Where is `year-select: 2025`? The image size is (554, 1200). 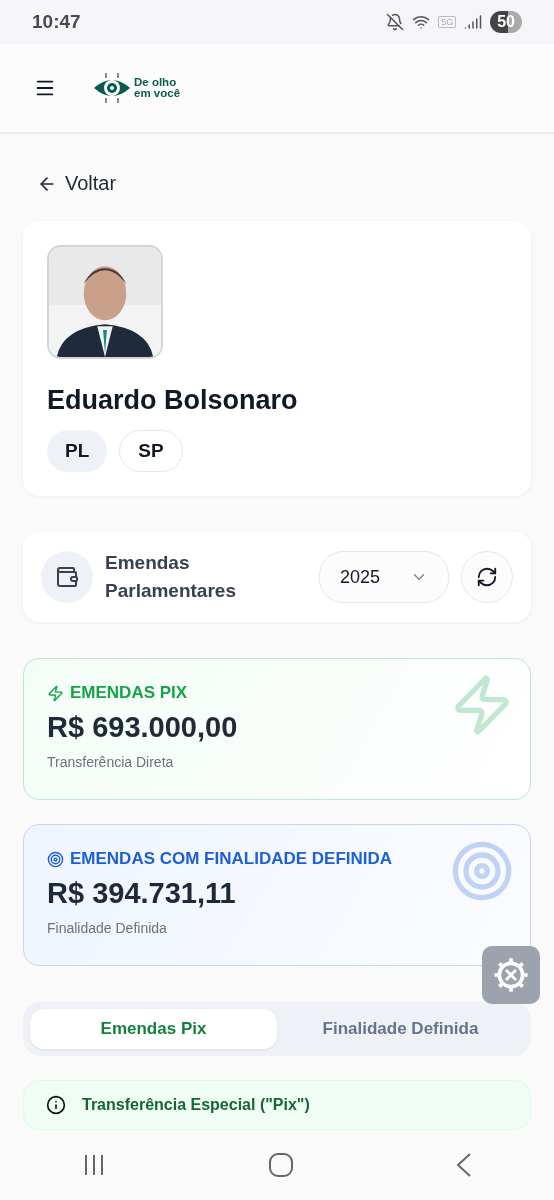 year-select: 2025 is located at coordinates (384, 577).